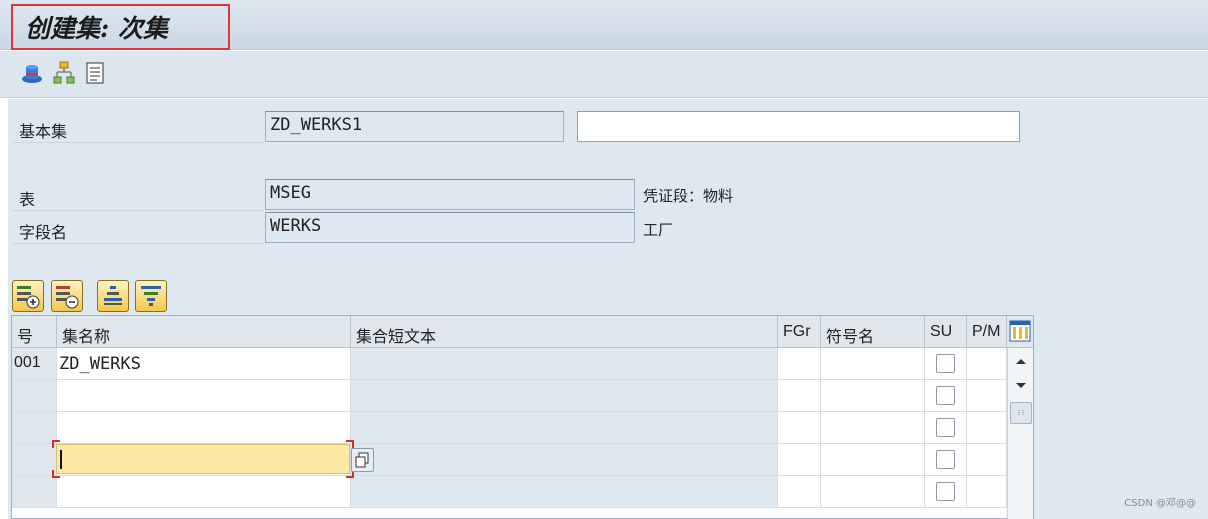  I want to click on table-field: MSEG, so click(450, 194).